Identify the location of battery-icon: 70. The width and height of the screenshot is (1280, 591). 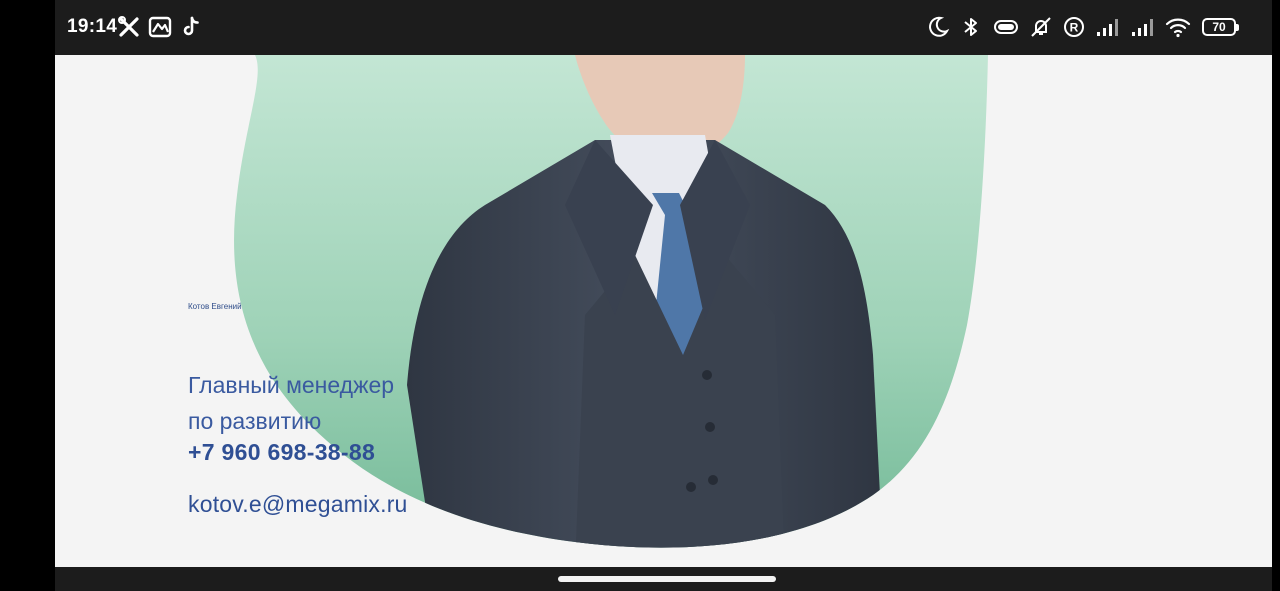
(1220, 27).